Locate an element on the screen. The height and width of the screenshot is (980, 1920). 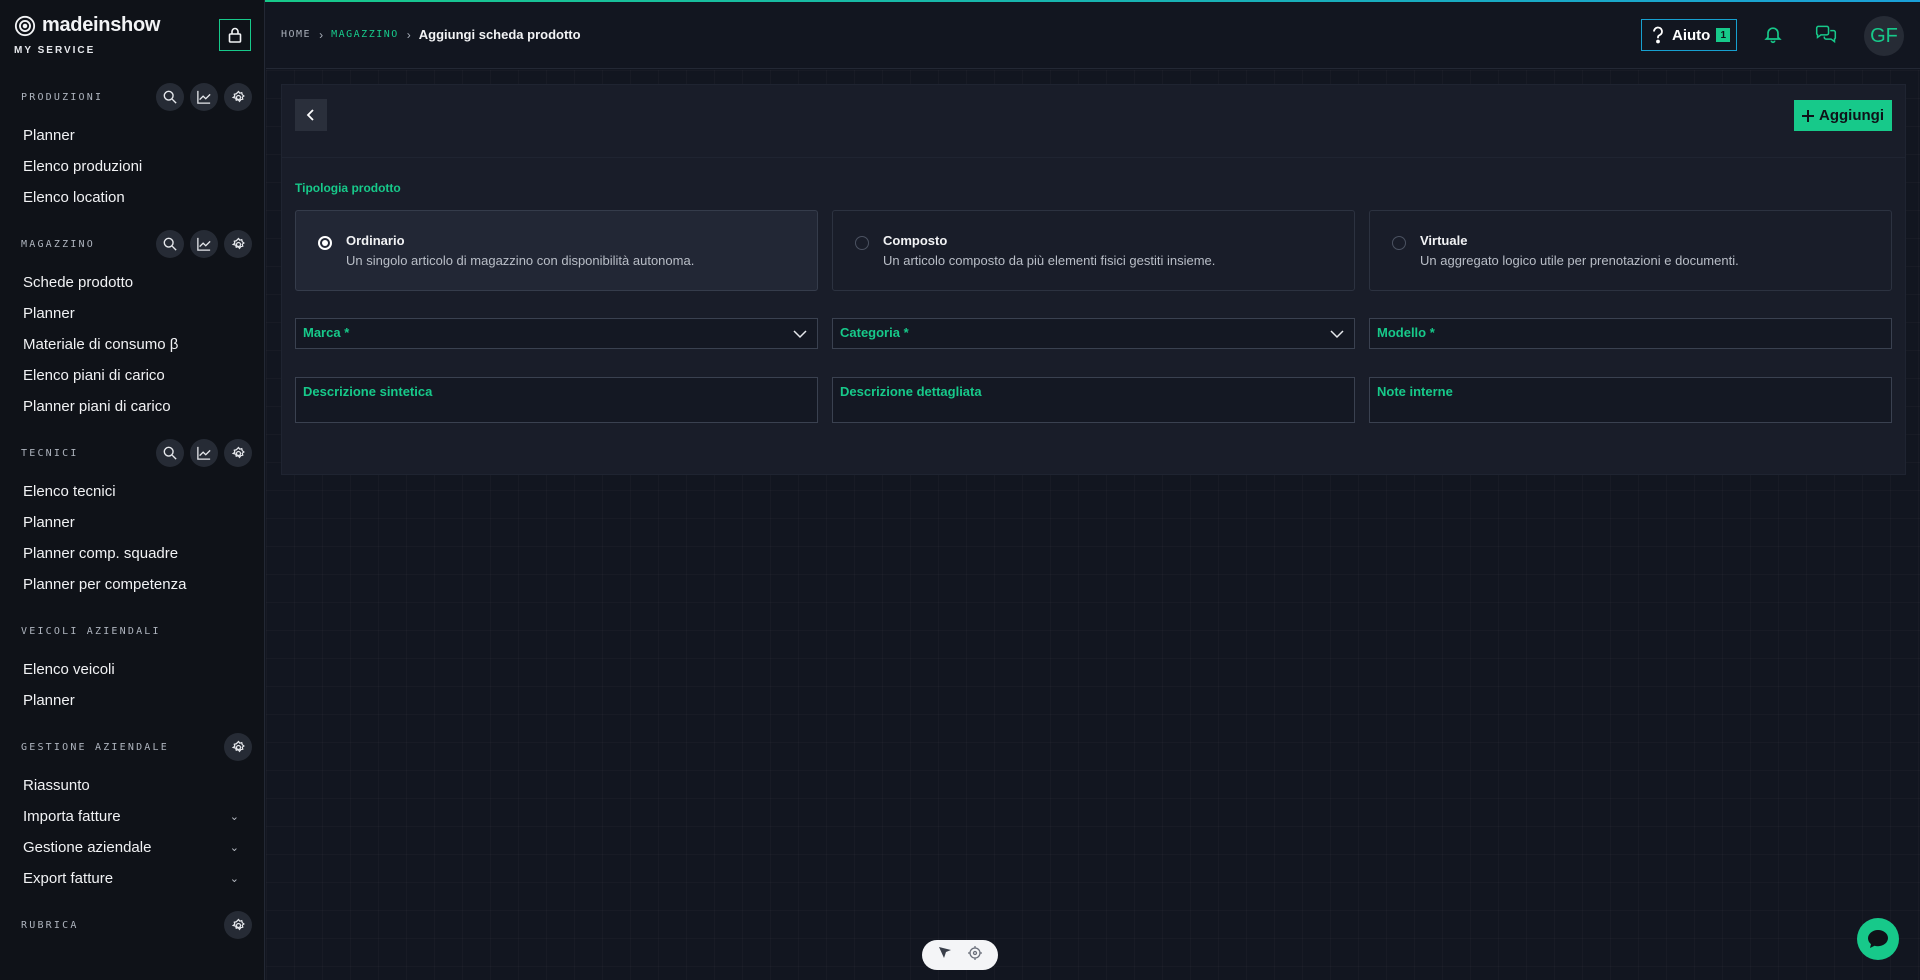
product-type-label: Tipologia prodotto is located at coordinates (348, 188).